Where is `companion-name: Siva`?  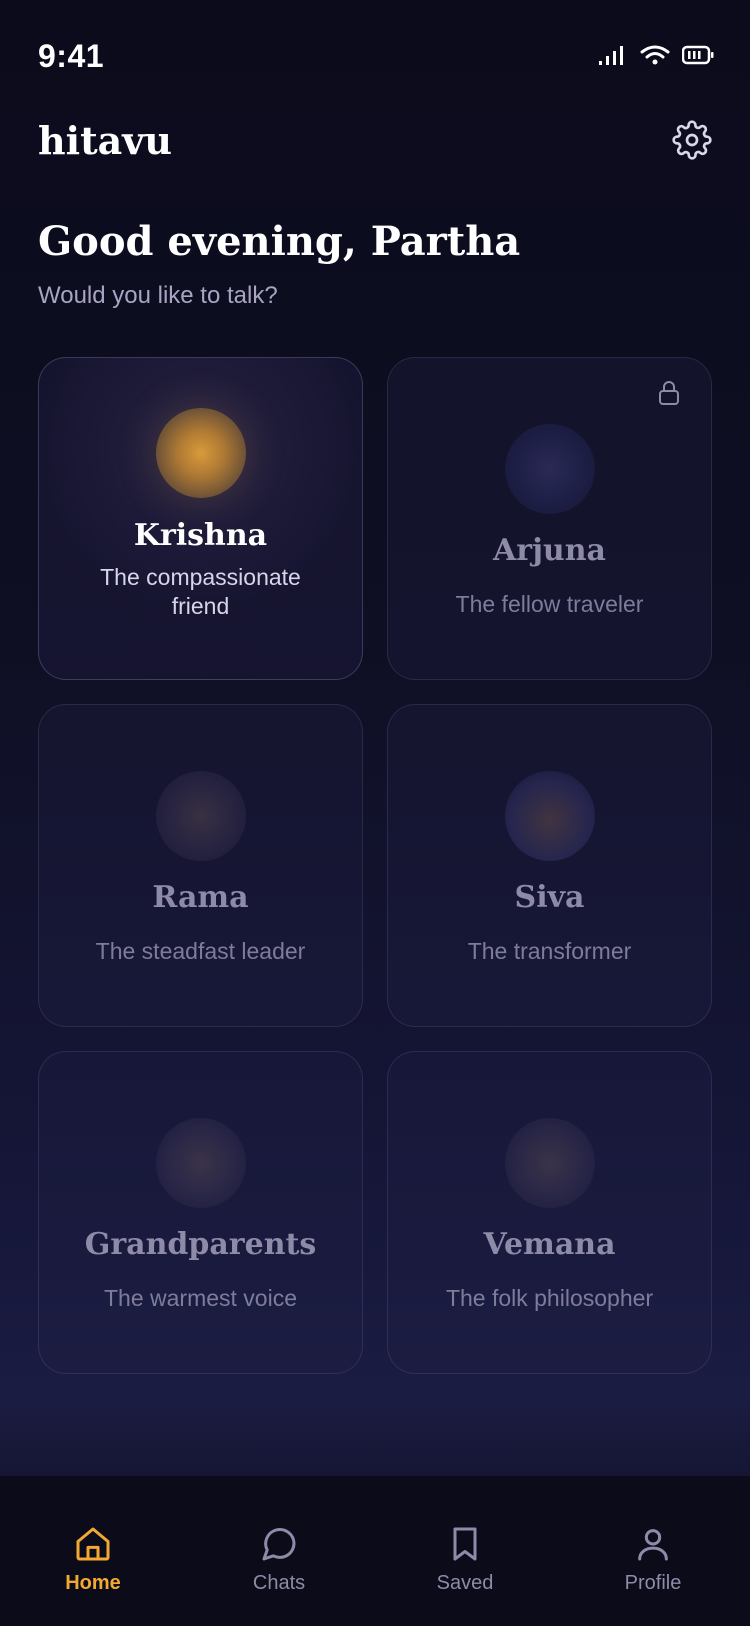
companion-name: Siva is located at coordinates (549, 897).